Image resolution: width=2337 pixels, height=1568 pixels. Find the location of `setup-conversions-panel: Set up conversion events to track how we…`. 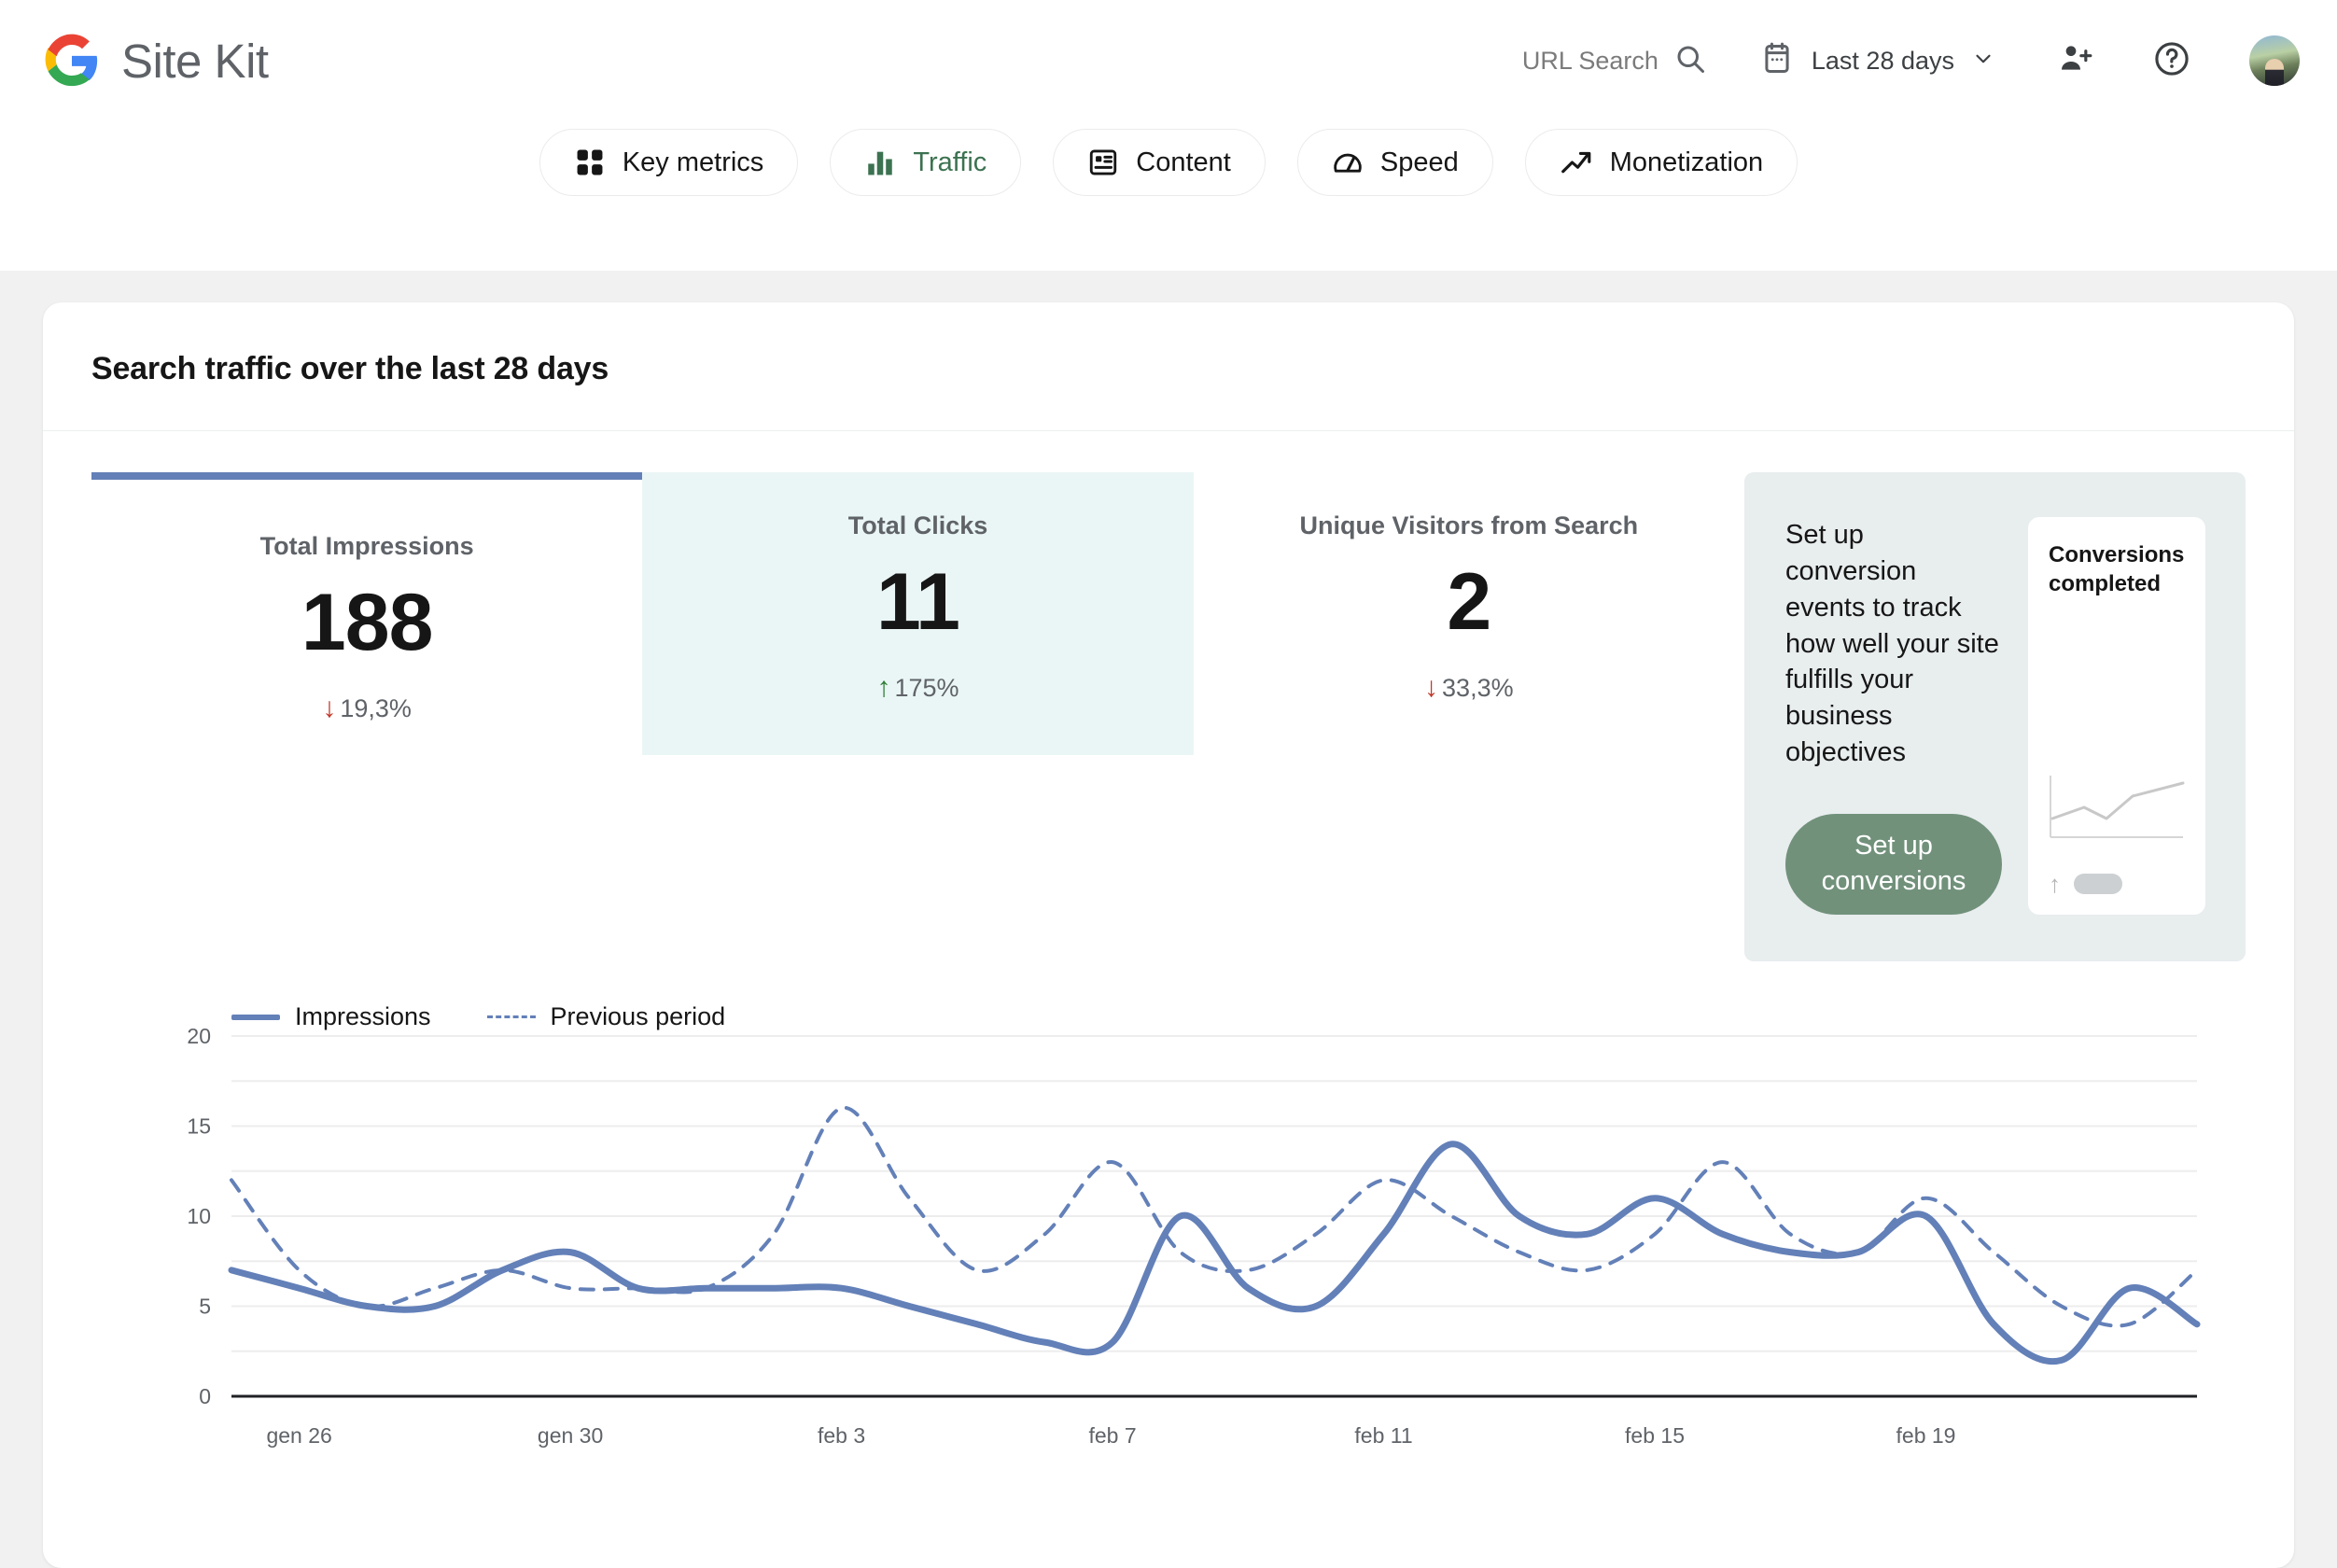

setup-conversions-panel: Set up conversion events to track how we… is located at coordinates (1995, 717).